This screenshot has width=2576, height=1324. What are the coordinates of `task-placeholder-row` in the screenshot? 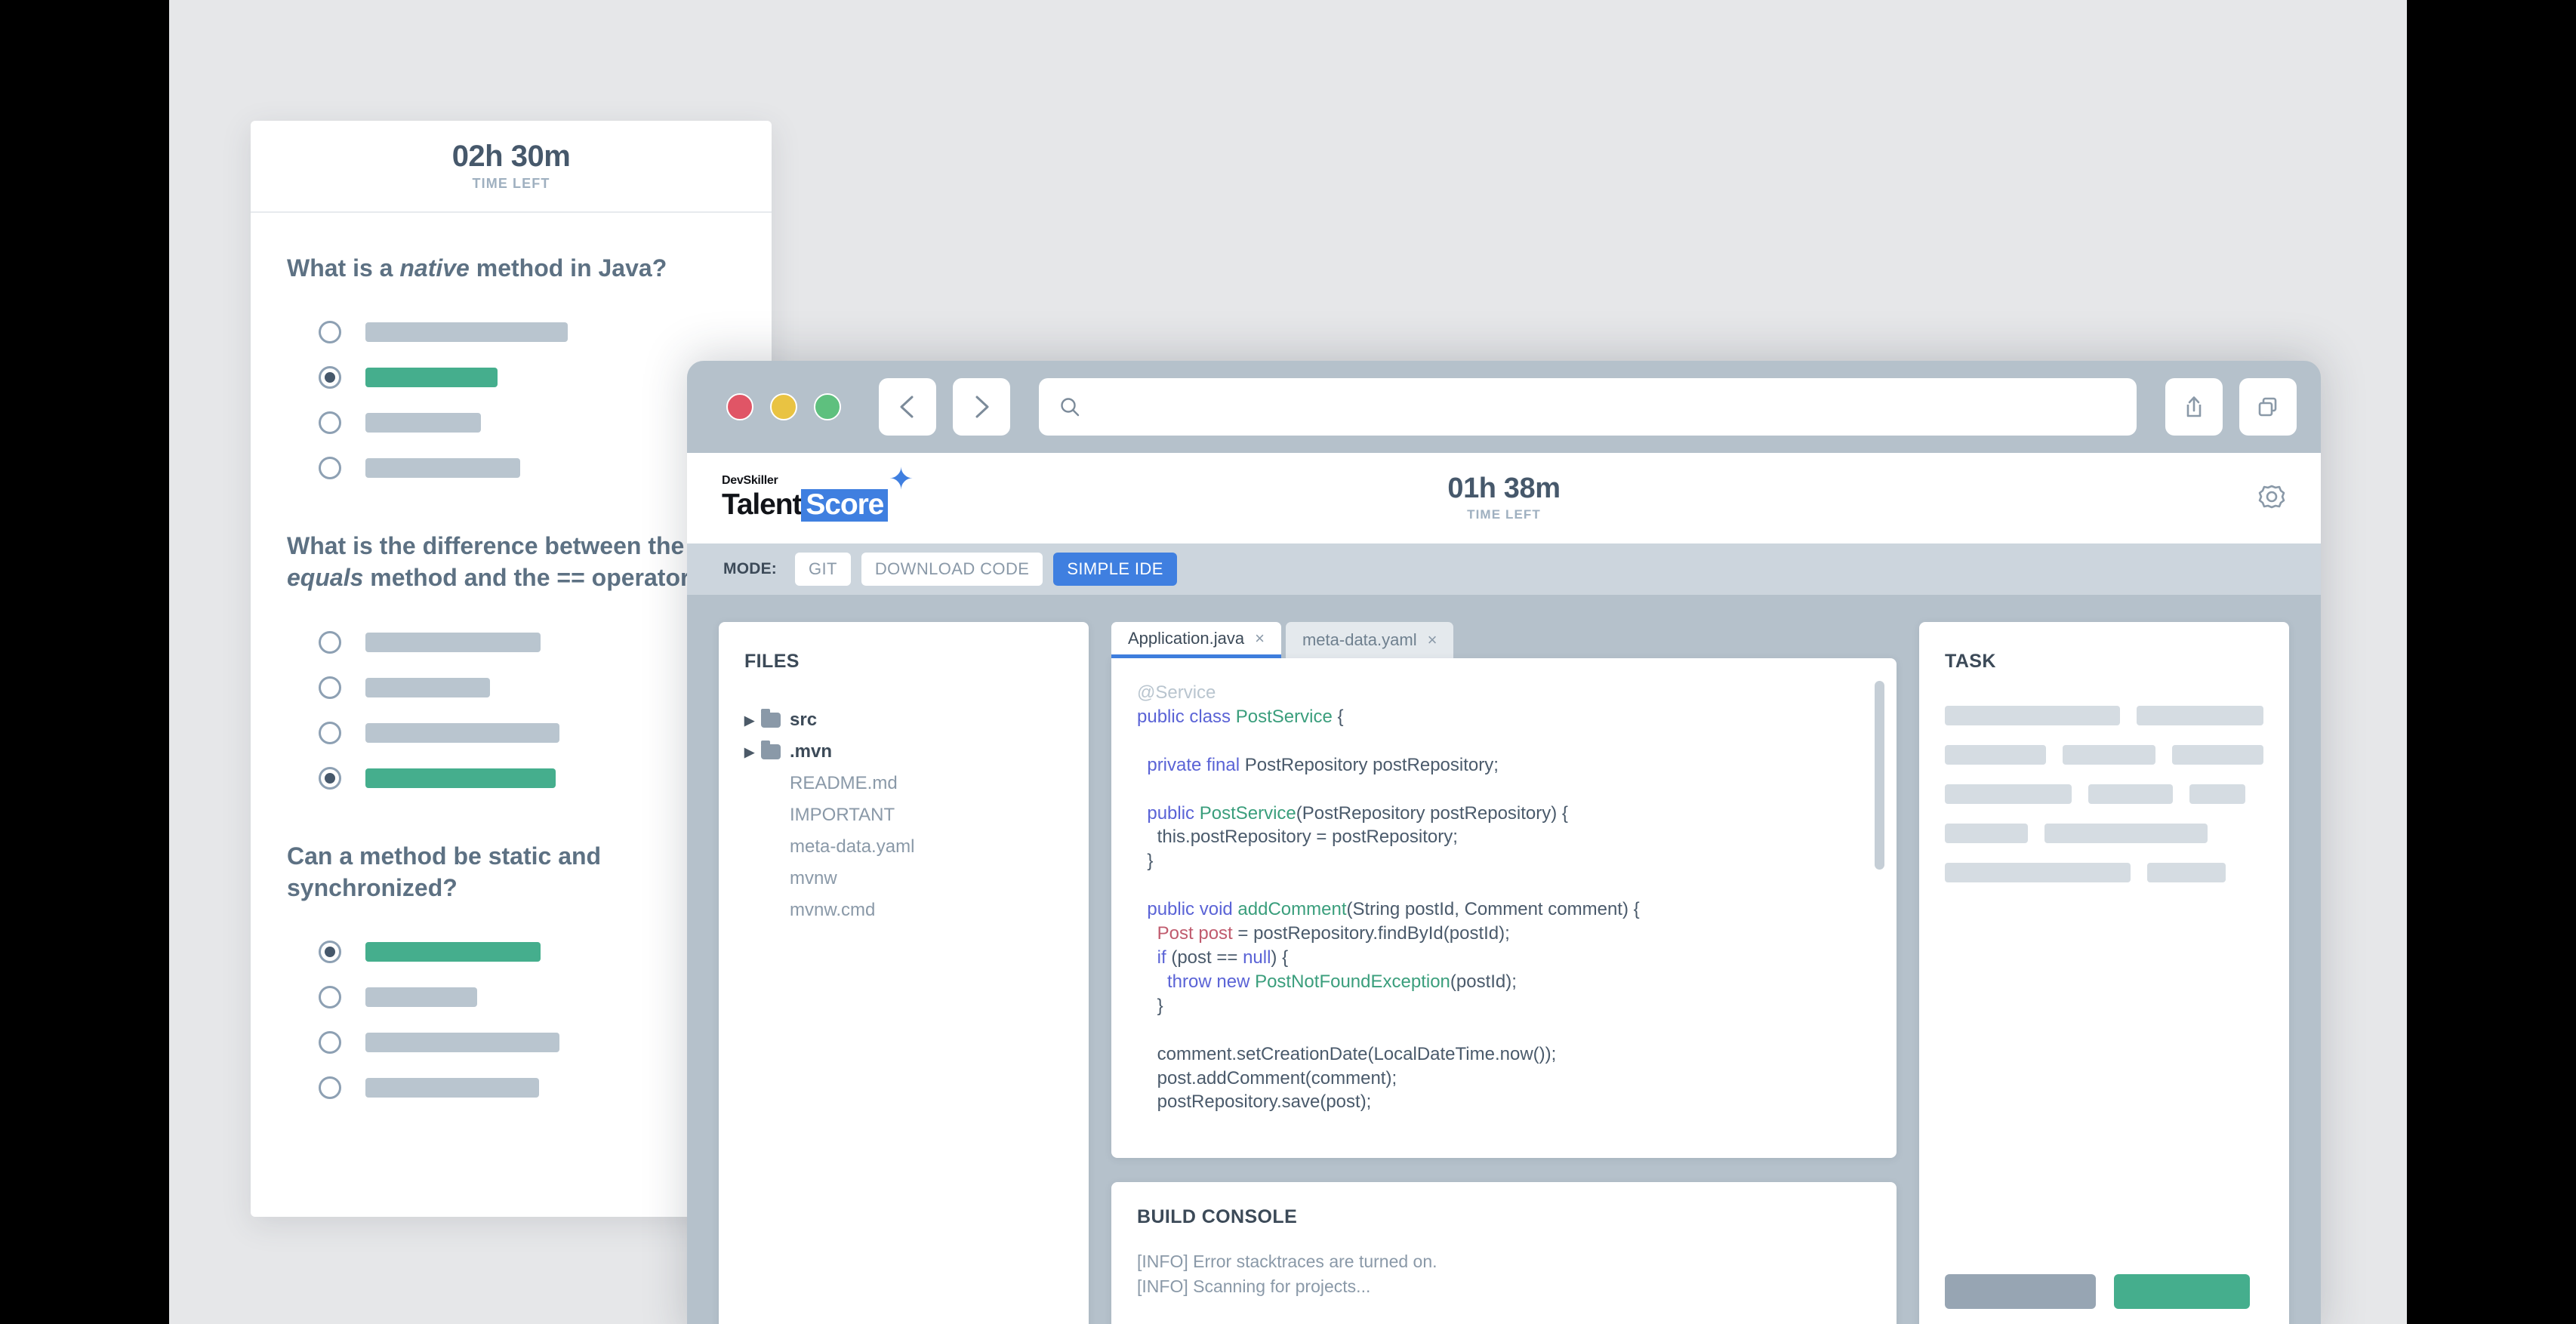 It's located at (2104, 872).